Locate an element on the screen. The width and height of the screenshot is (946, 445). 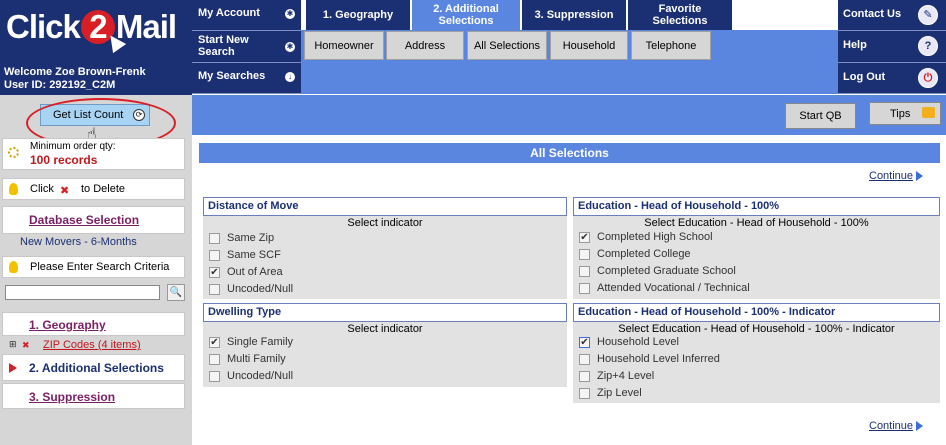
min-order-value: 100 records is located at coordinates (64, 160).